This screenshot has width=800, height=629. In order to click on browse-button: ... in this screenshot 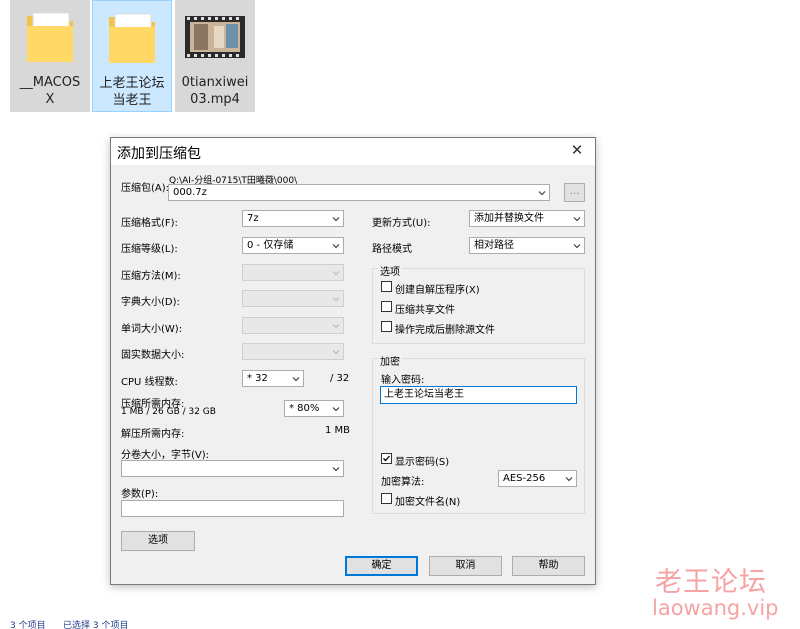, I will do `click(574, 192)`.